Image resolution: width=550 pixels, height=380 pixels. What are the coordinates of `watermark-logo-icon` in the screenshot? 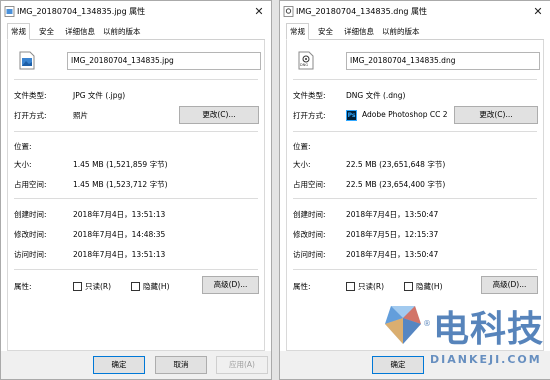 It's located at (403, 325).